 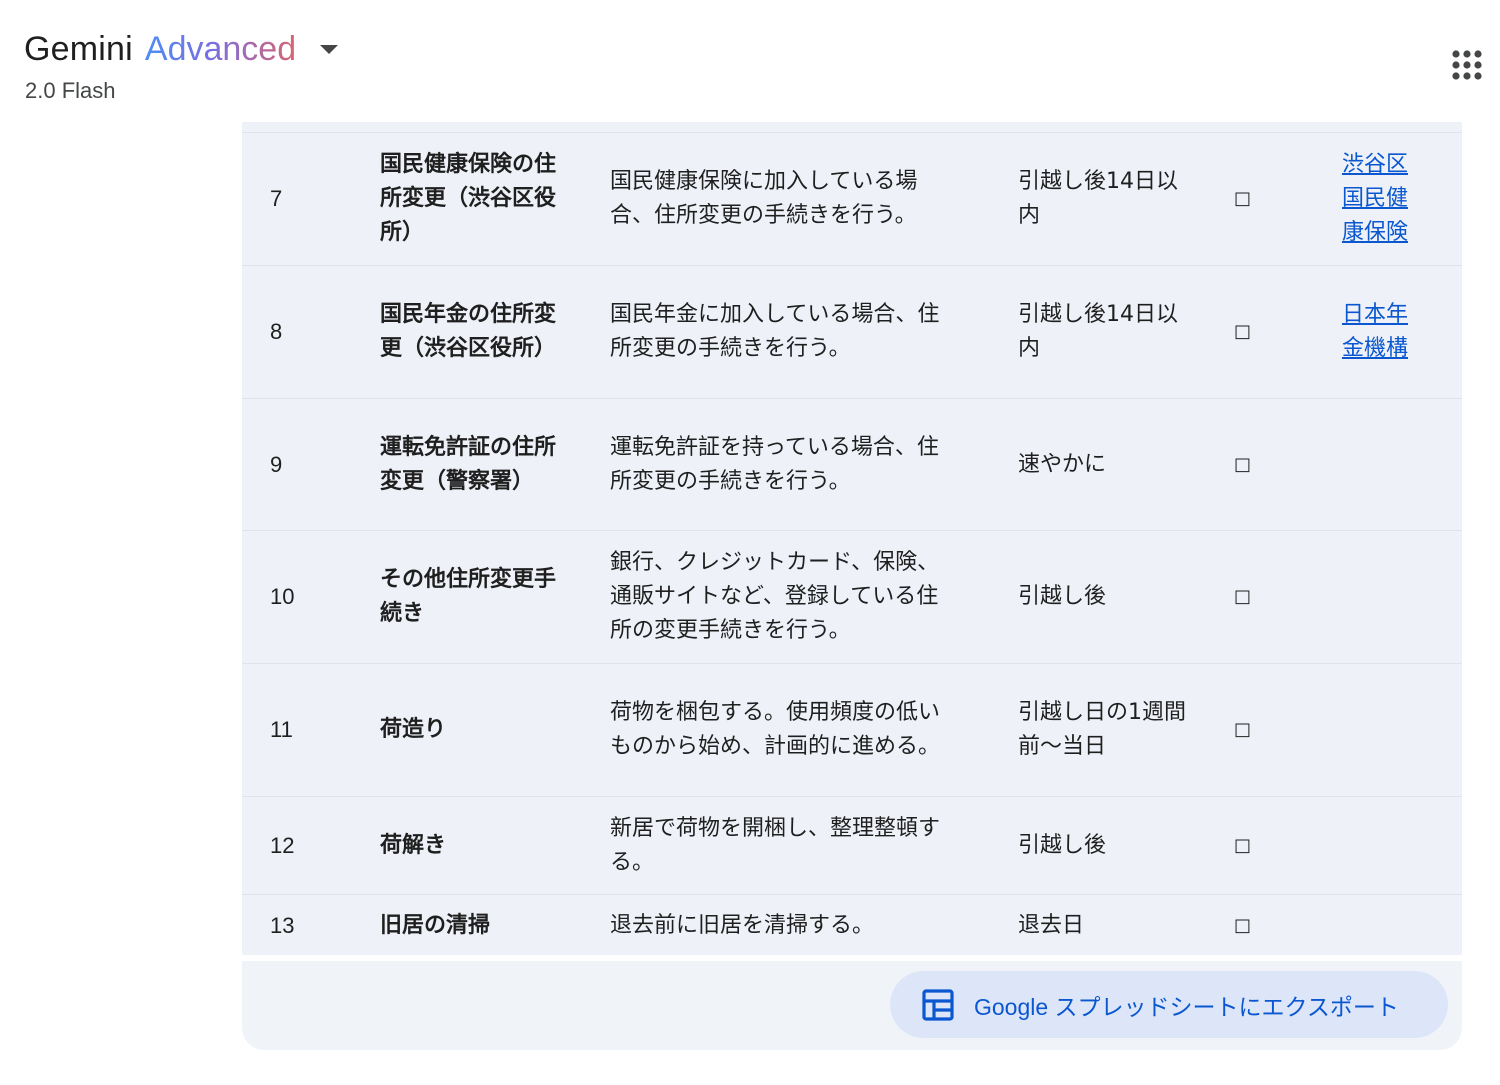 I want to click on task-name: 運転免許証の住所変更（警察署）, so click(x=468, y=464).